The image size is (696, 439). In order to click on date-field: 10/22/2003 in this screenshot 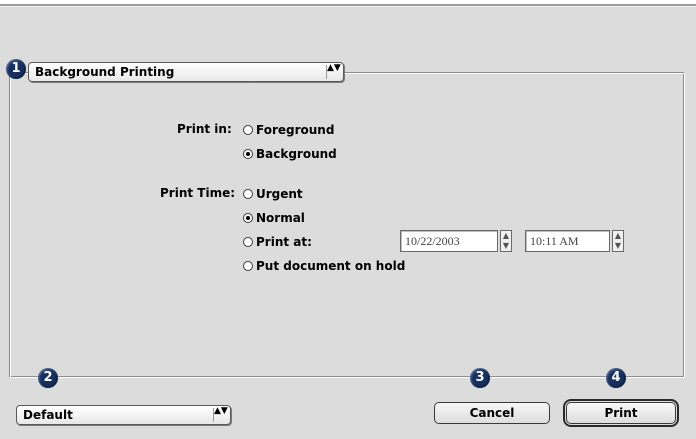, I will do `click(449, 241)`.